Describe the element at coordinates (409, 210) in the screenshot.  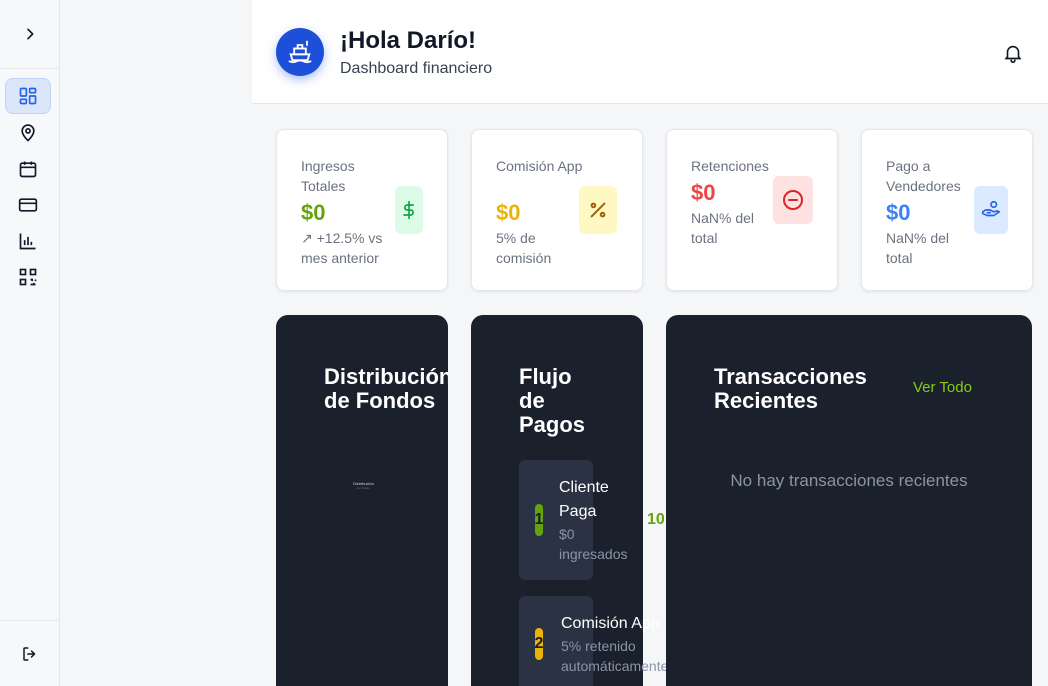
I see `dollar-icon` at that location.